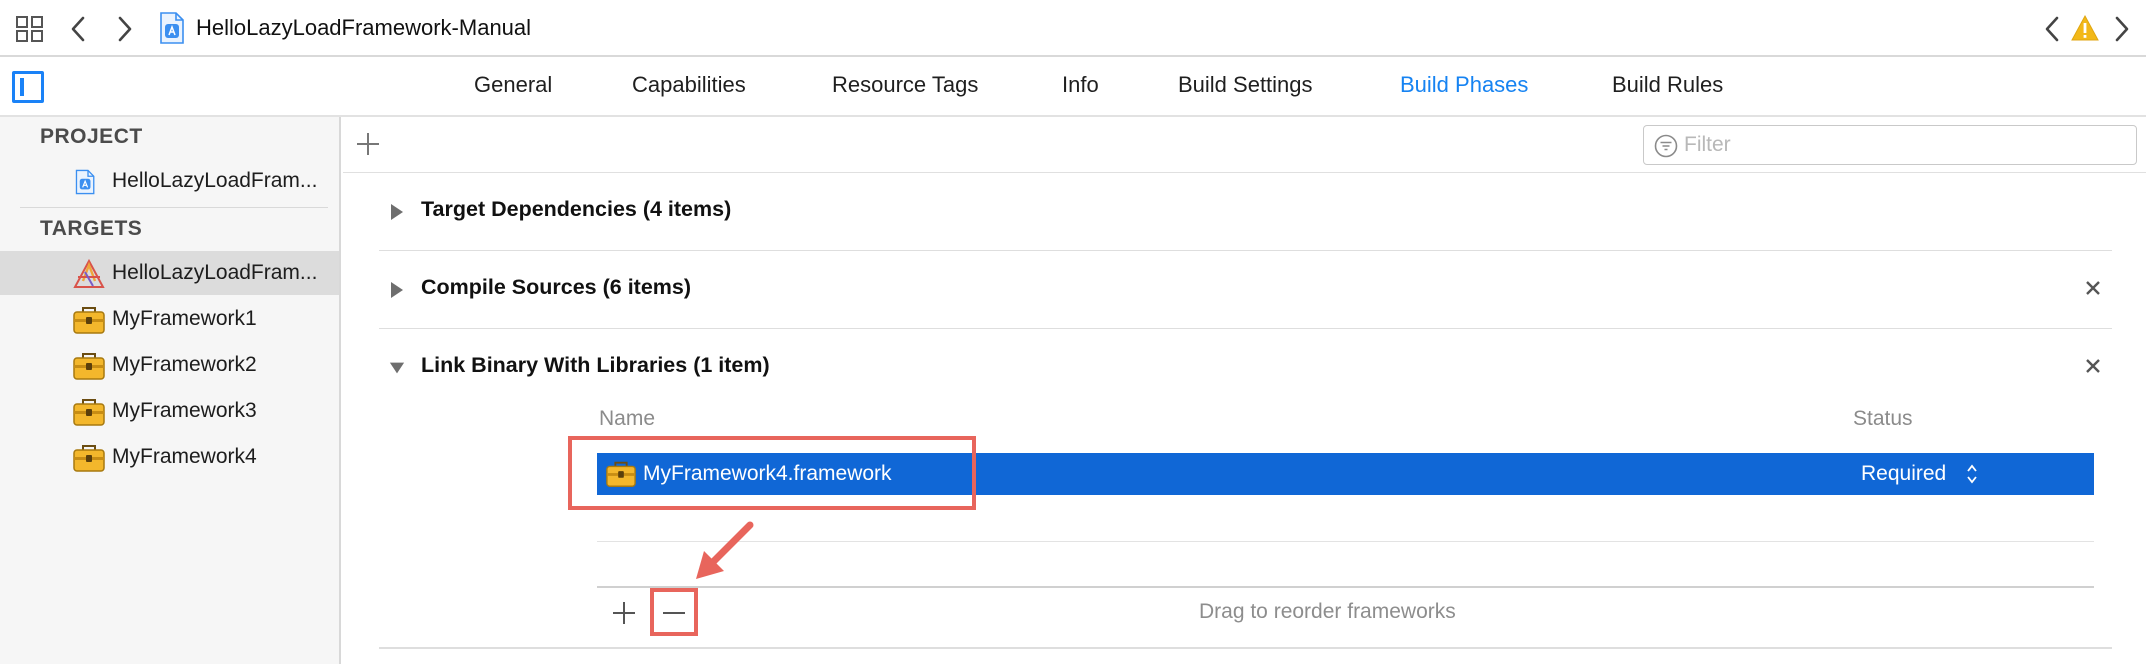 The image size is (2146, 664). I want to click on column-header-status: Status, so click(1883, 419).